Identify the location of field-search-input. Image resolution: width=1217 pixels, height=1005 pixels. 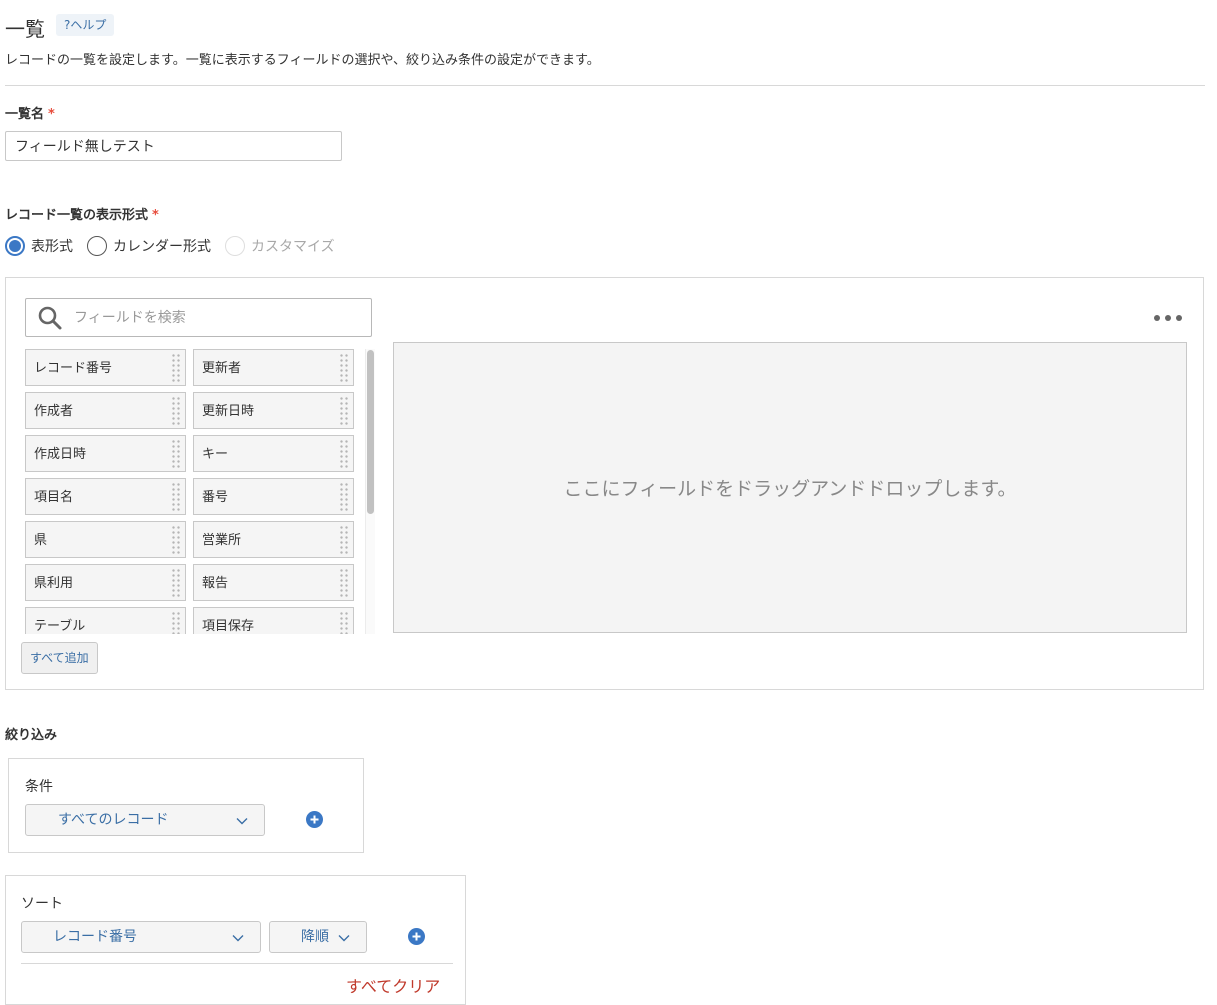
(219, 318).